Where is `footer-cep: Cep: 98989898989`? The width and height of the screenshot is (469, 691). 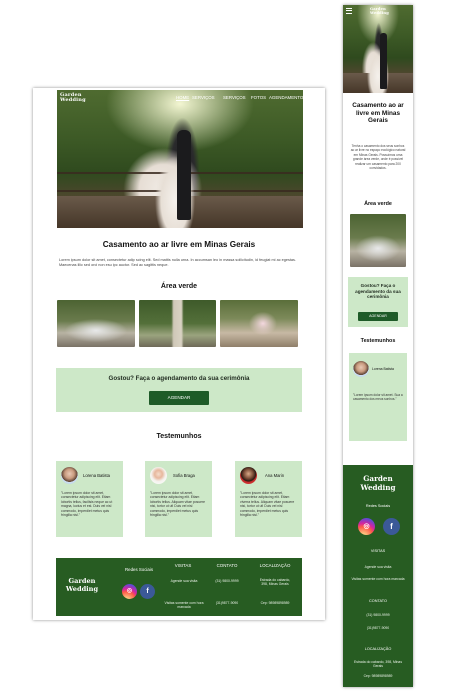
footer-cep: Cep: 98989898989 is located at coordinates (275, 603).